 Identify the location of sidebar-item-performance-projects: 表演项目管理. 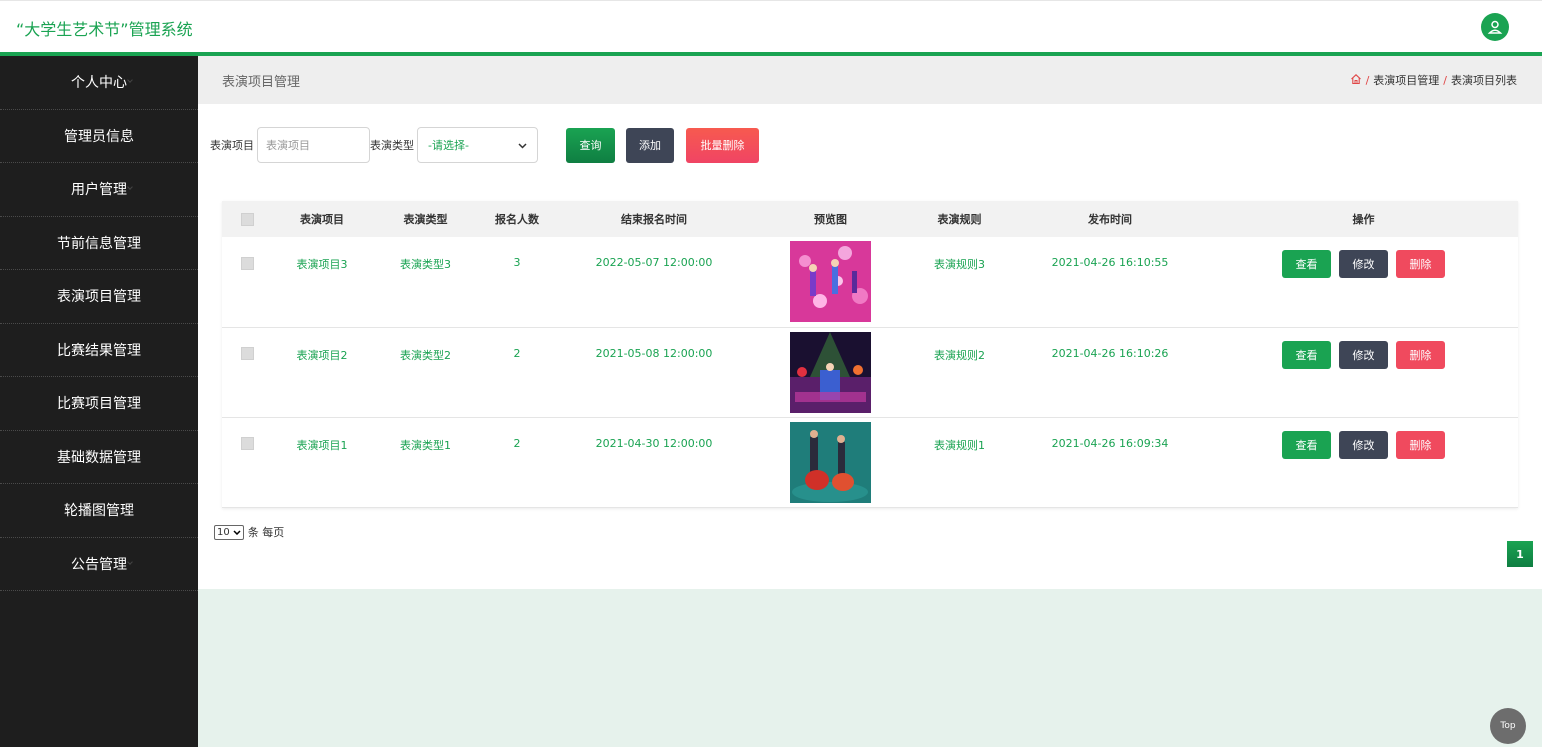
(99, 297).